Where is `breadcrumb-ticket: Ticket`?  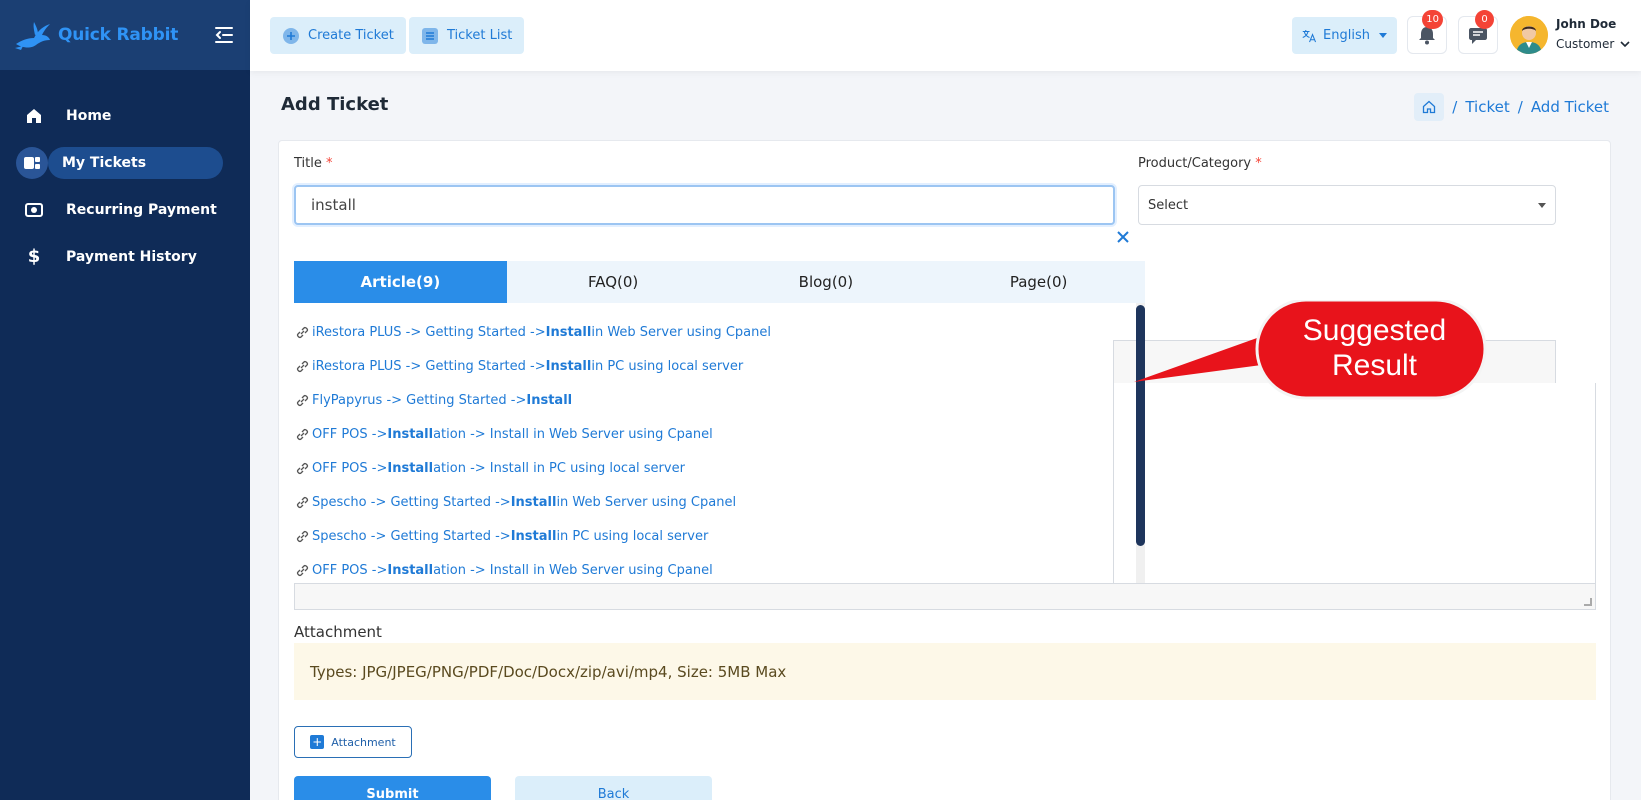 breadcrumb-ticket: Ticket is located at coordinates (1487, 107).